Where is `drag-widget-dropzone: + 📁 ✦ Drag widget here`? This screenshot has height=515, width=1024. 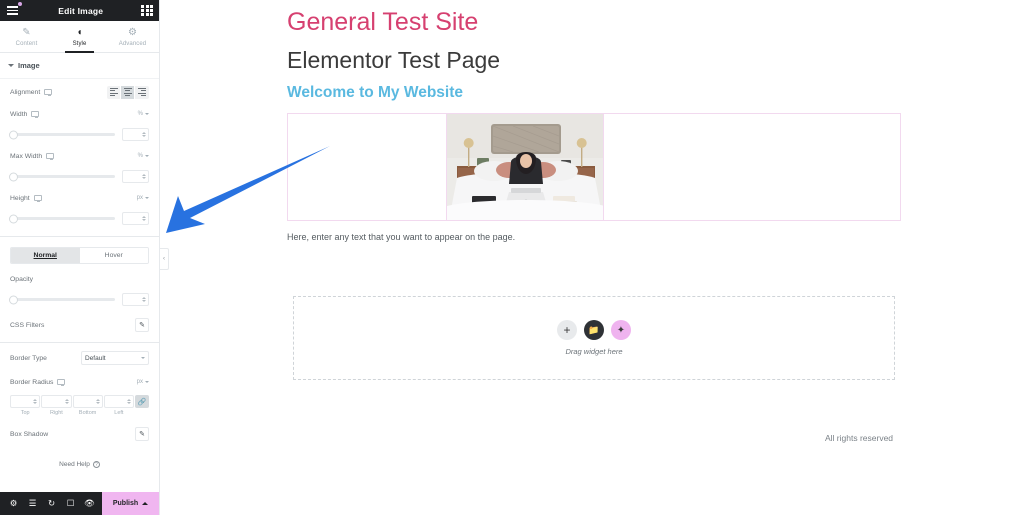 drag-widget-dropzone: + 📁 ✦ Drag widget here is located at coordinates (594, 338).